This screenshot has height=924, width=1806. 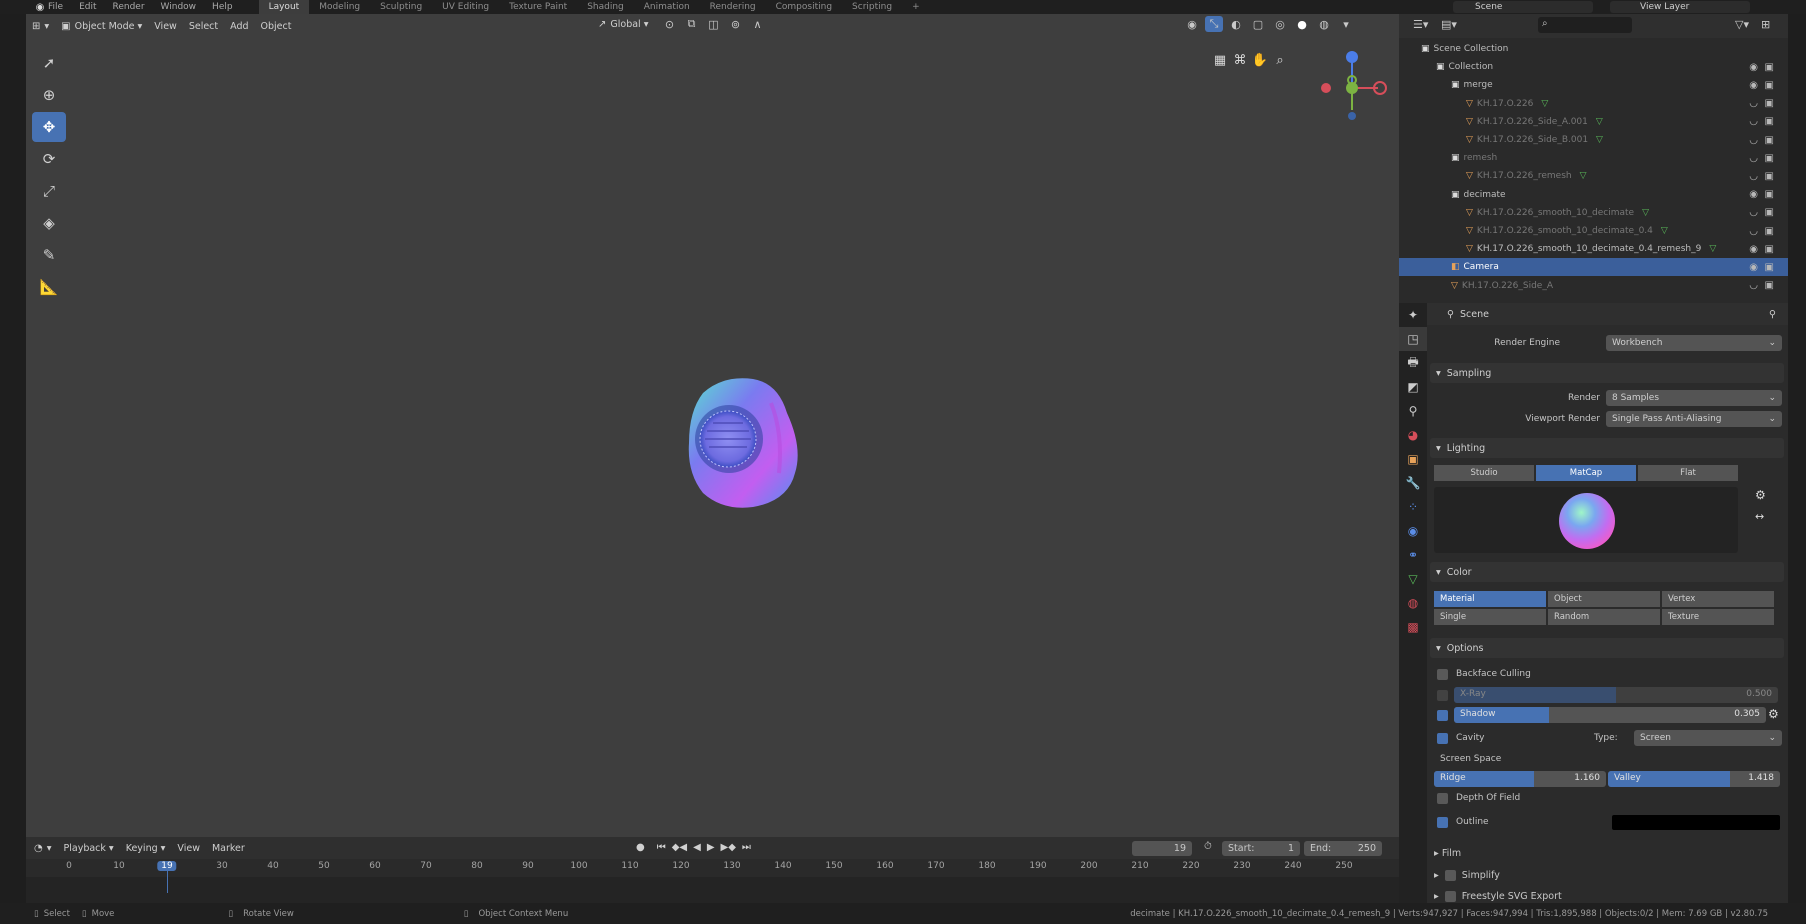 What do you see at coordinates (167, 866) in the screenshot?
I see `current-frame-marker: 19` at bounding box center [167, 866].